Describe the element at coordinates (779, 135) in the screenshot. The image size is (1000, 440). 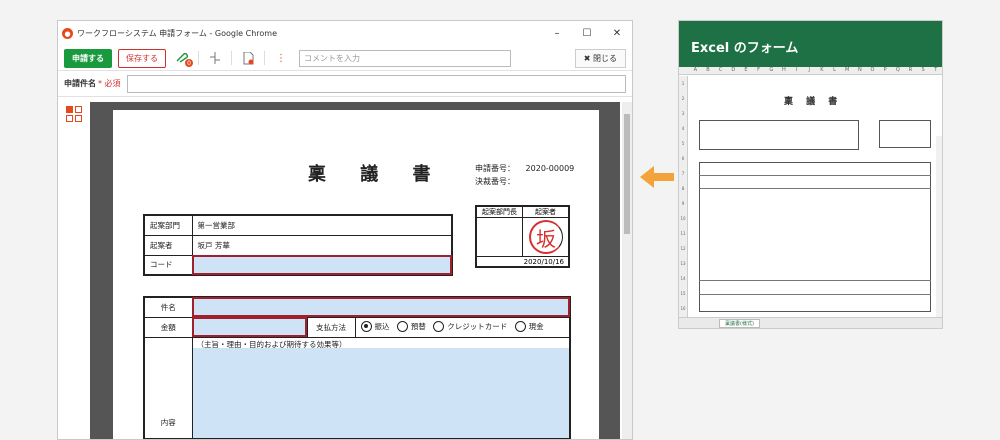
I see `excel-drafter-block` at that location.